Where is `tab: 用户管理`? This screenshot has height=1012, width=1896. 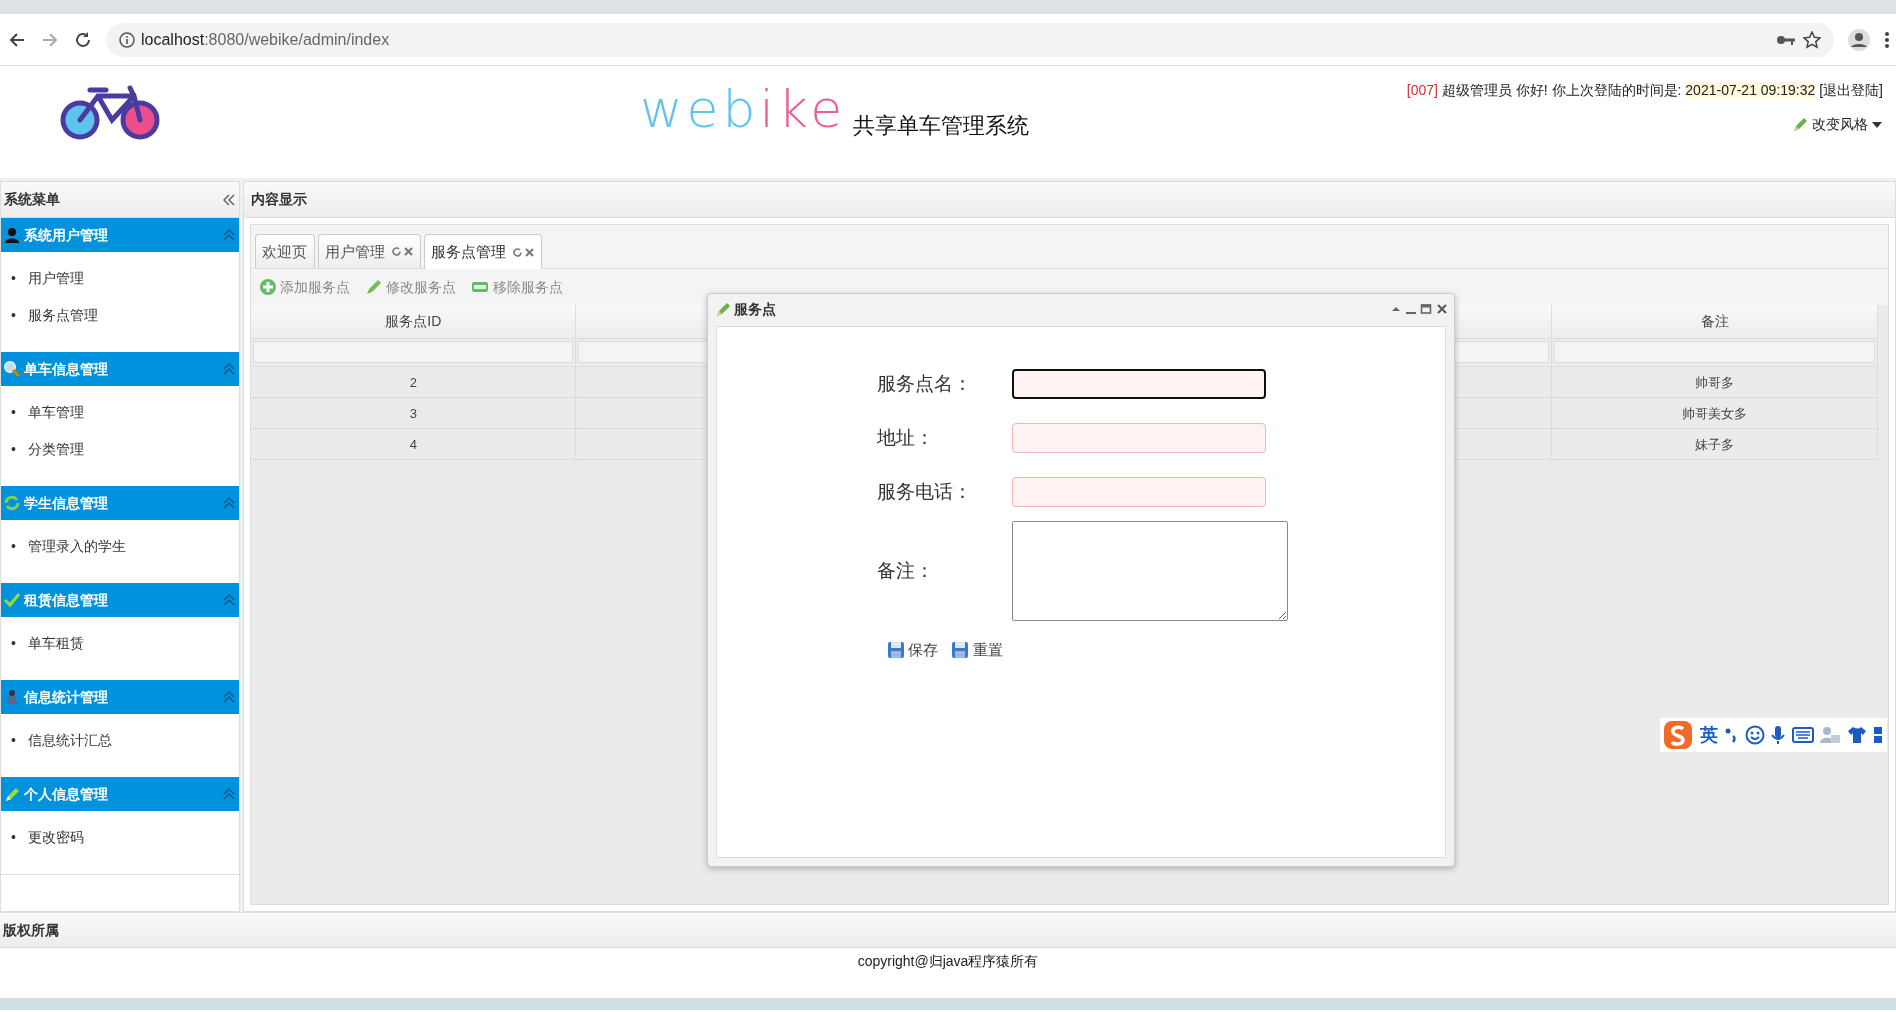
tab: 用户管理 is located at coordinates (369, 251).